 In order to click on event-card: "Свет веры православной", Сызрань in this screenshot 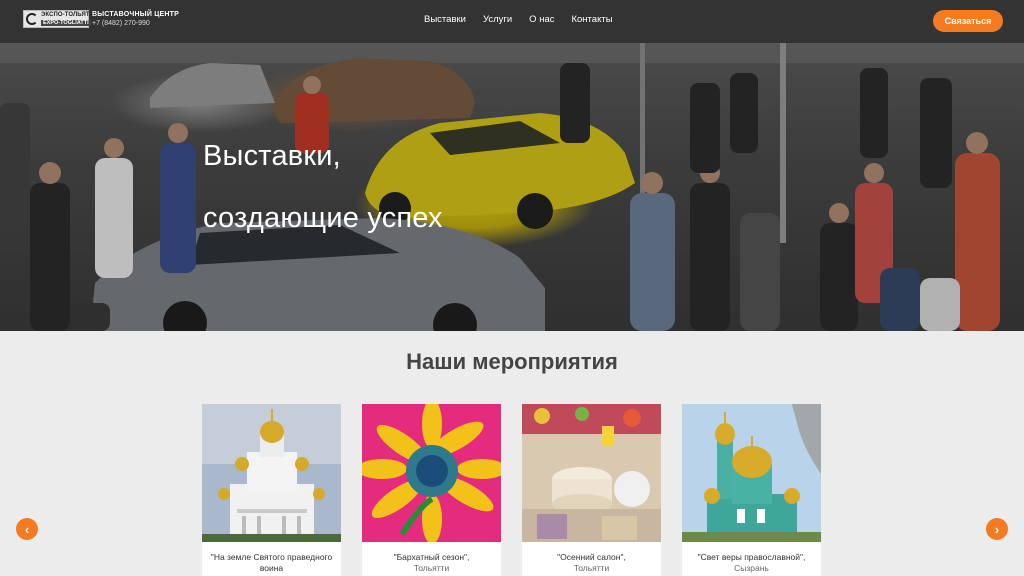, I will do `click(751, 490)`.